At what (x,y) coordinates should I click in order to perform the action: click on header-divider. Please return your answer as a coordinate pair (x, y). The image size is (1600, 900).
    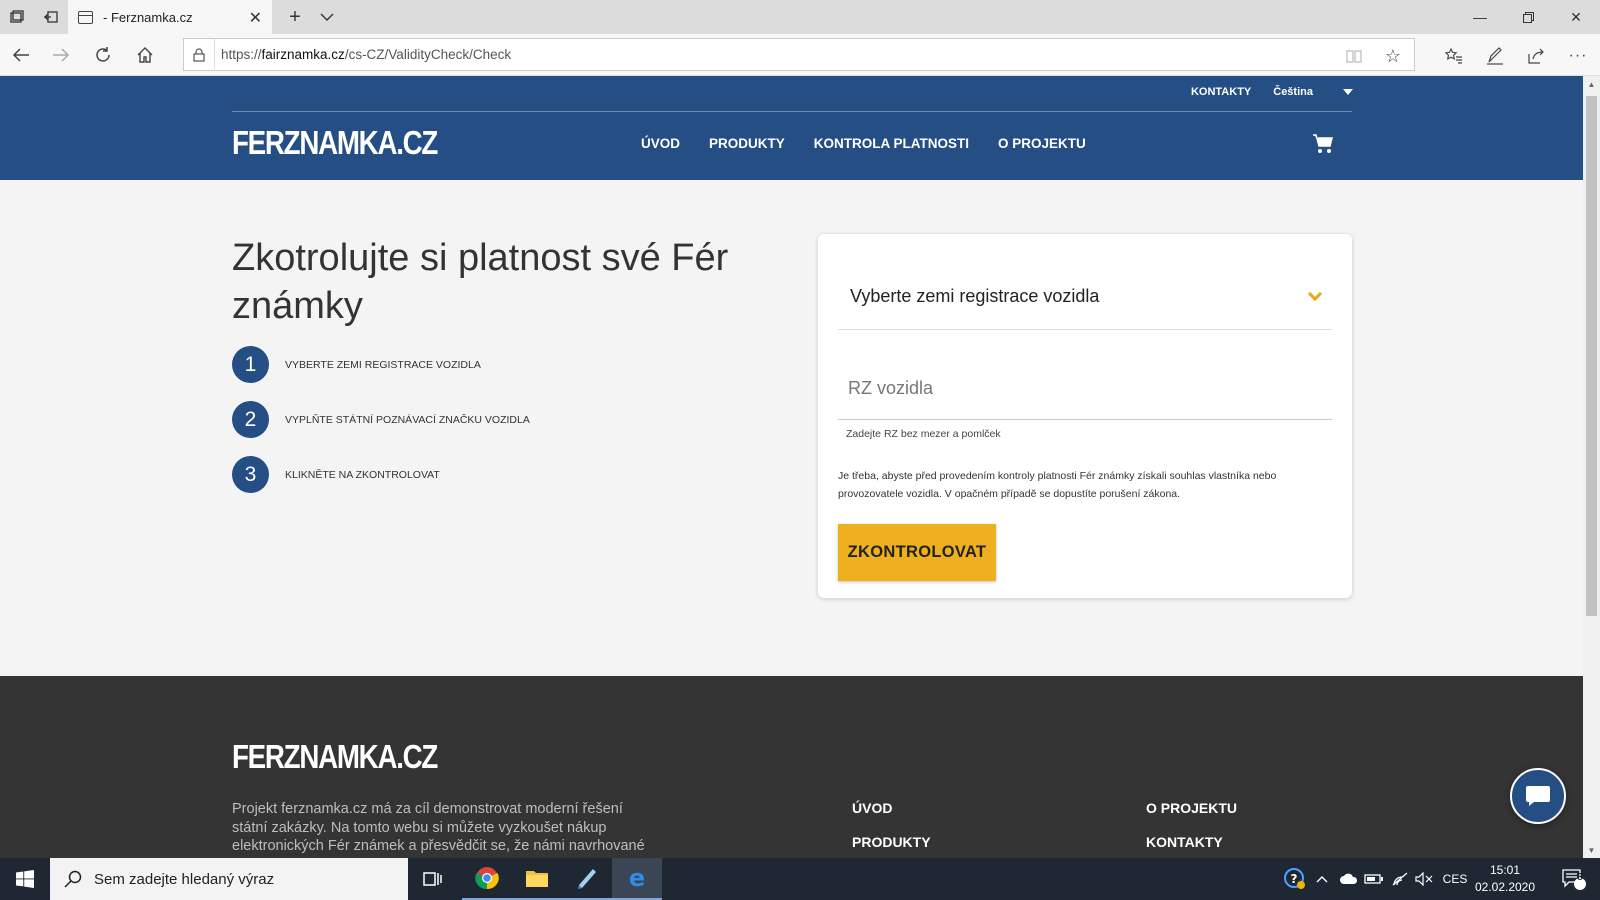
    Looking at the image, I should click on (792, 111).